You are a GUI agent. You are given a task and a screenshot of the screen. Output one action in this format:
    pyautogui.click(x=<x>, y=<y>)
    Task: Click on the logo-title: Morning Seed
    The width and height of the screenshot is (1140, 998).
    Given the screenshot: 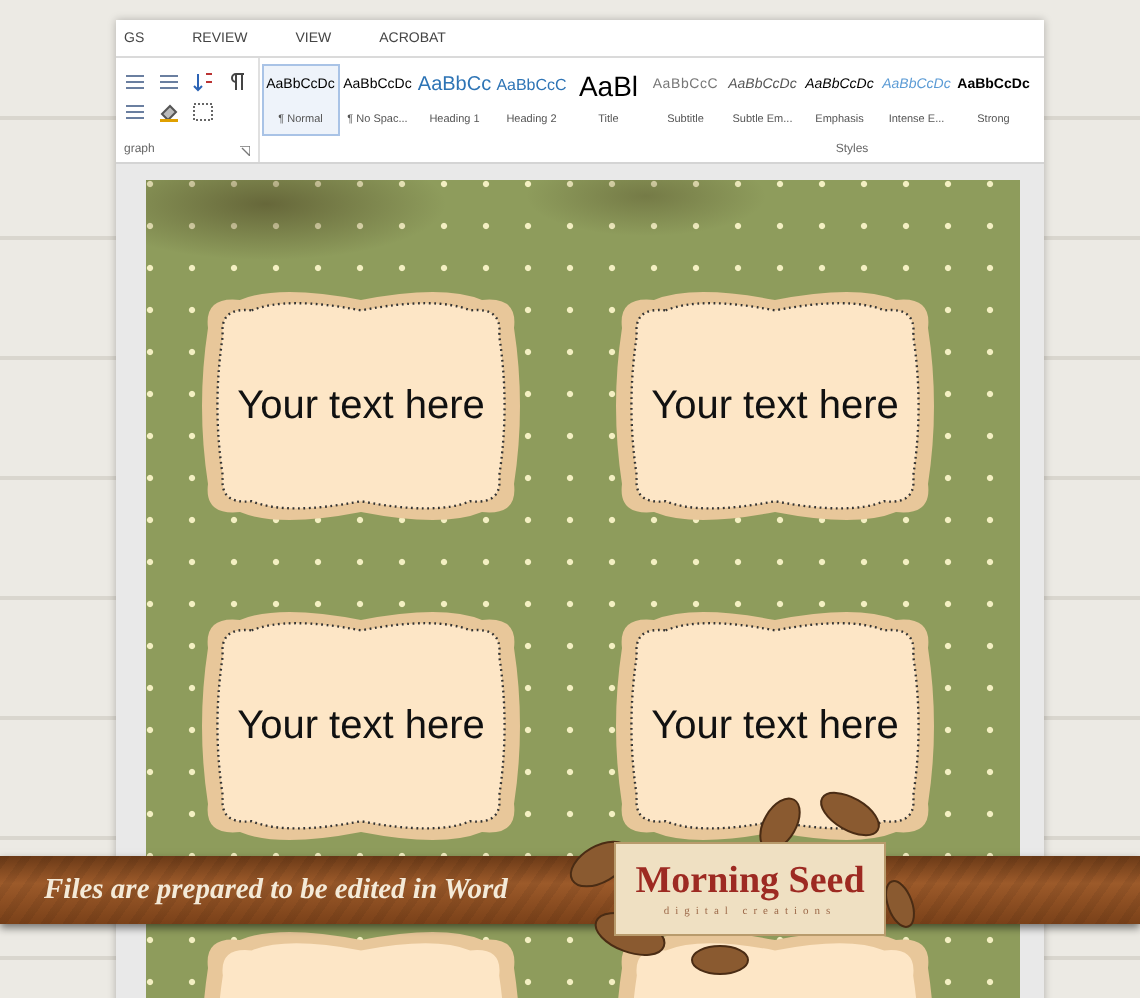 What is the action you would take?
    pyautogui.click(x=750, y=880)
    